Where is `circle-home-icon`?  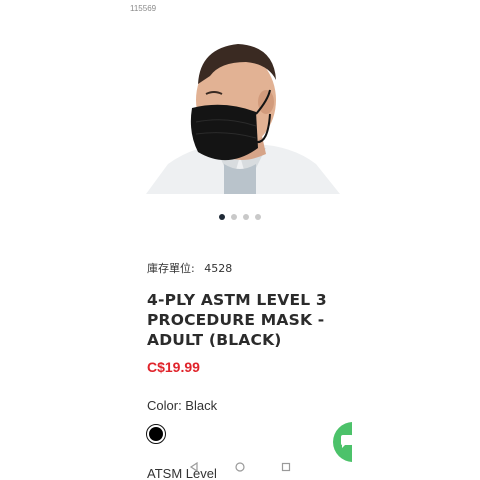
circle-home-icon is located at coordinates (240, 467).